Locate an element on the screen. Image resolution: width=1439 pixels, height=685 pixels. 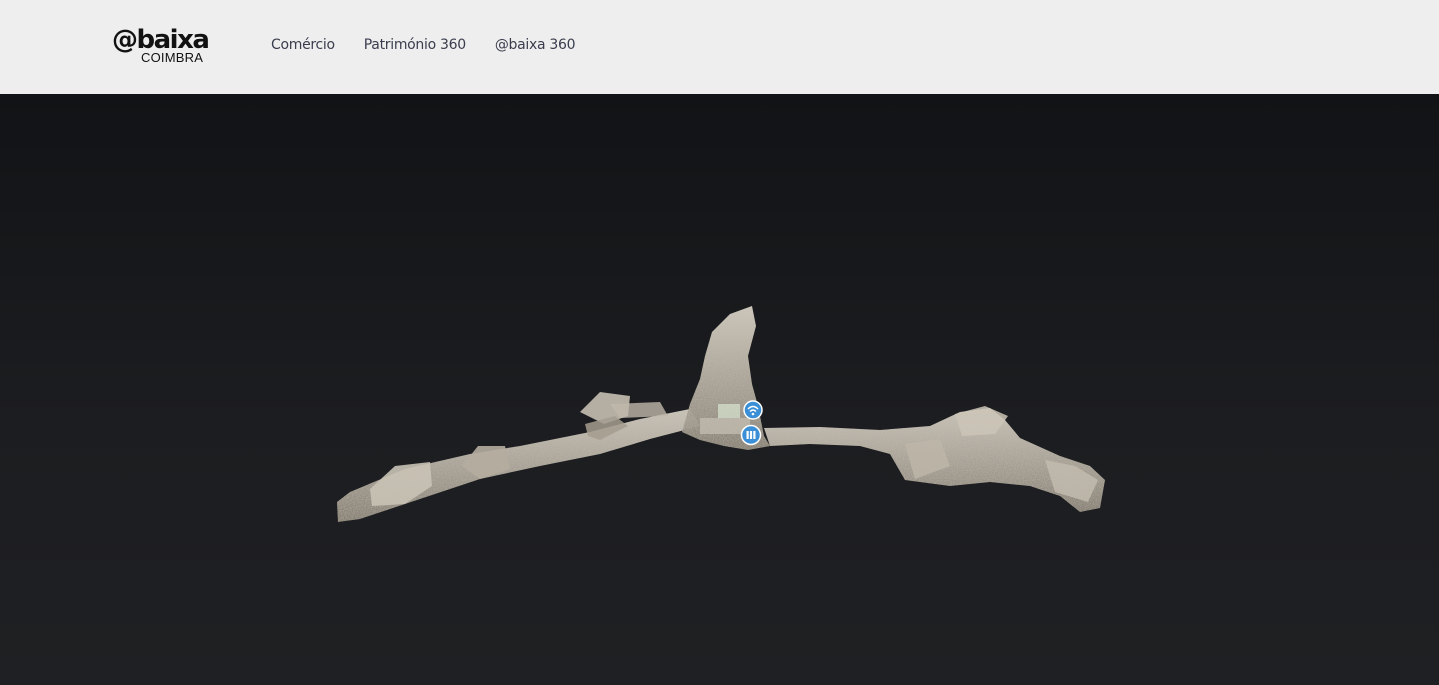
wifi-icon is located at coordinates (753, 410).